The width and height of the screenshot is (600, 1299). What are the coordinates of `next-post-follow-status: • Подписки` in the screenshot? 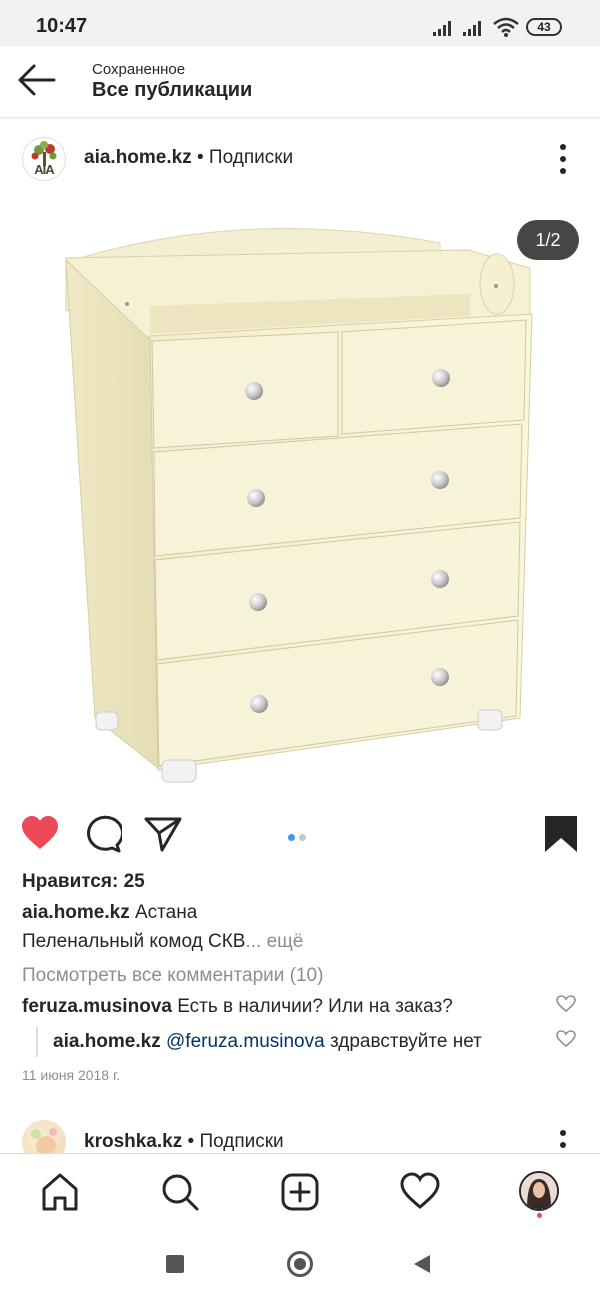 It's located at (235, 1141).